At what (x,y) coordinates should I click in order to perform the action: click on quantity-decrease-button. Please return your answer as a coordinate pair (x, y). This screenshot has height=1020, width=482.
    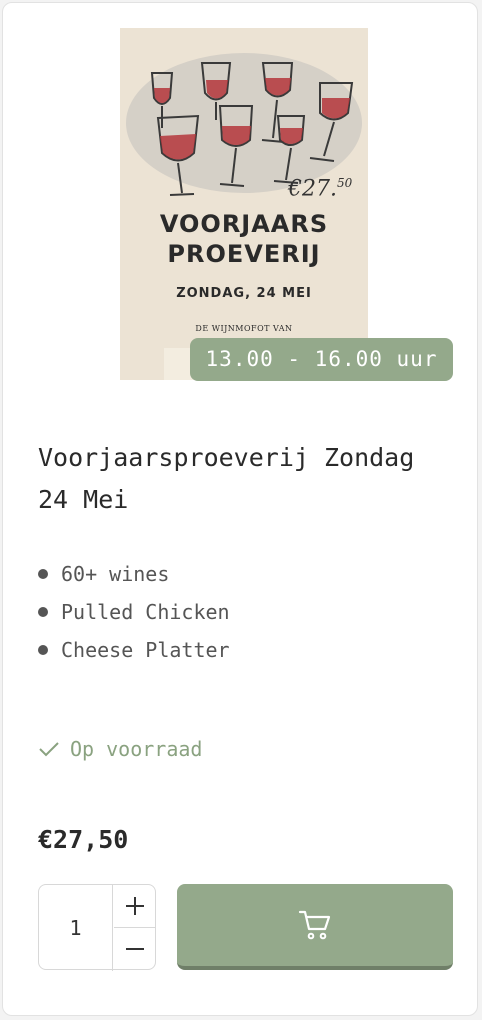
    Looking at the image, I should click on (135, 949).